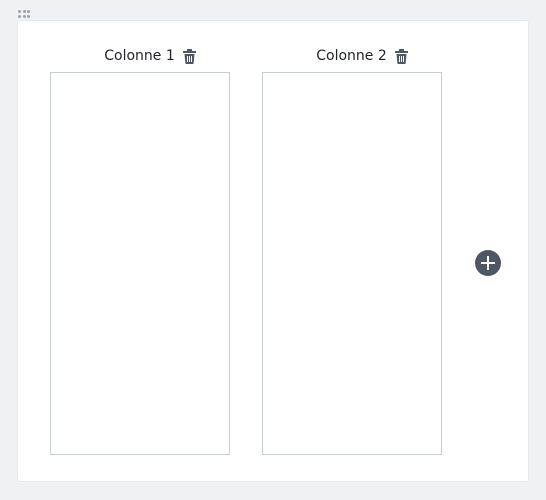 This screenshot has width=546, height=500. I want to click on add-column-button, so click(488, 263).